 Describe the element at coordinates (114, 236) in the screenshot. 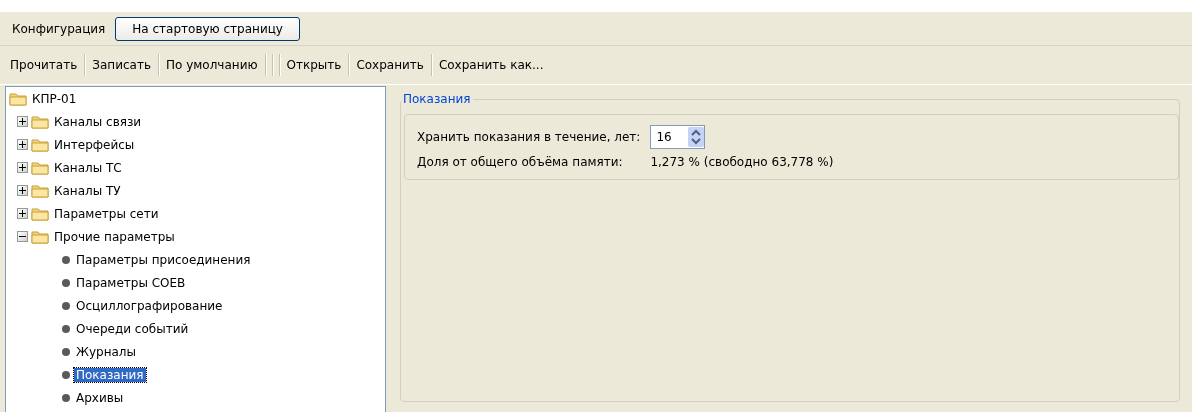

I see `tree-item: Прочие параметры` at that location.